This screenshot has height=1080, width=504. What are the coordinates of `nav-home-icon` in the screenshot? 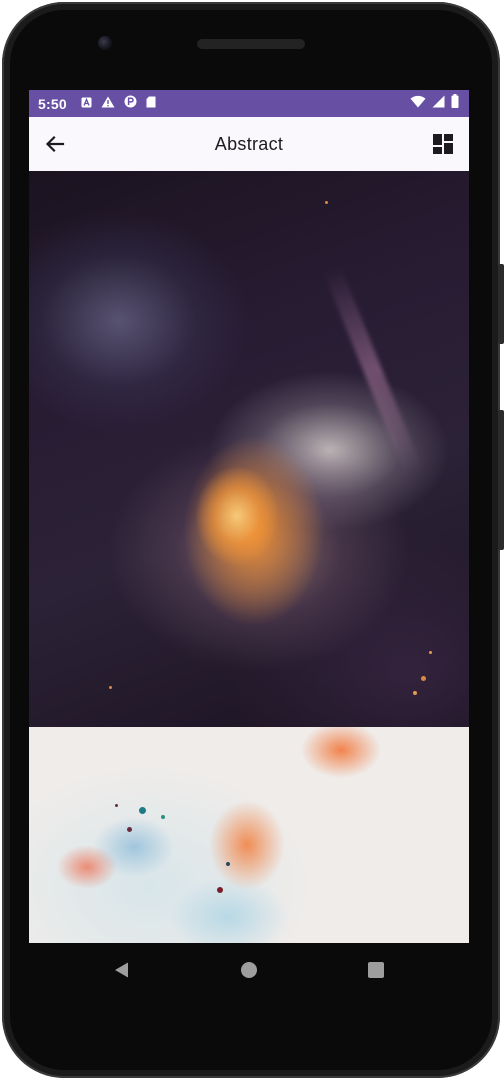 It's located at (249, 970).